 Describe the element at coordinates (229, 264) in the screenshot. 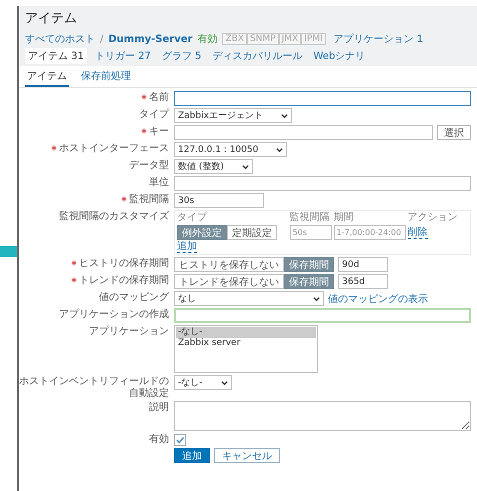

I see `segment-button: ヒストリを保存しない` at that location.